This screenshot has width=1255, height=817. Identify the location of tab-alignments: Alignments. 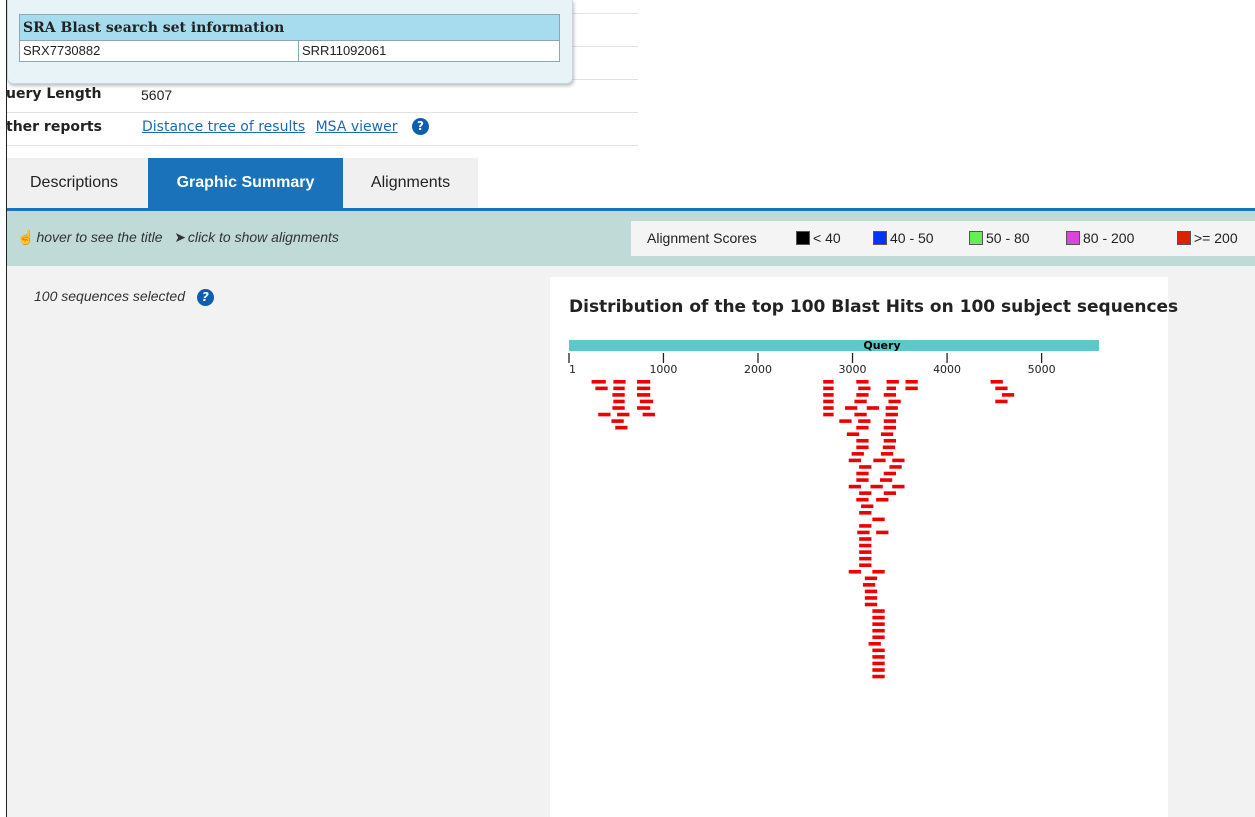
(410, 183).